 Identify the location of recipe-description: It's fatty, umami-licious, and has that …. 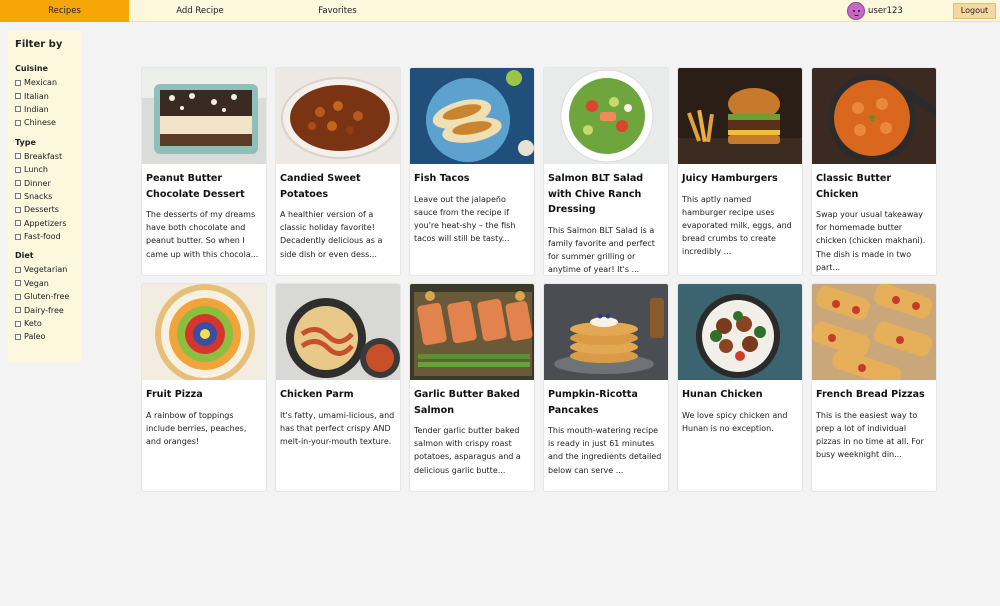
(337, 428).